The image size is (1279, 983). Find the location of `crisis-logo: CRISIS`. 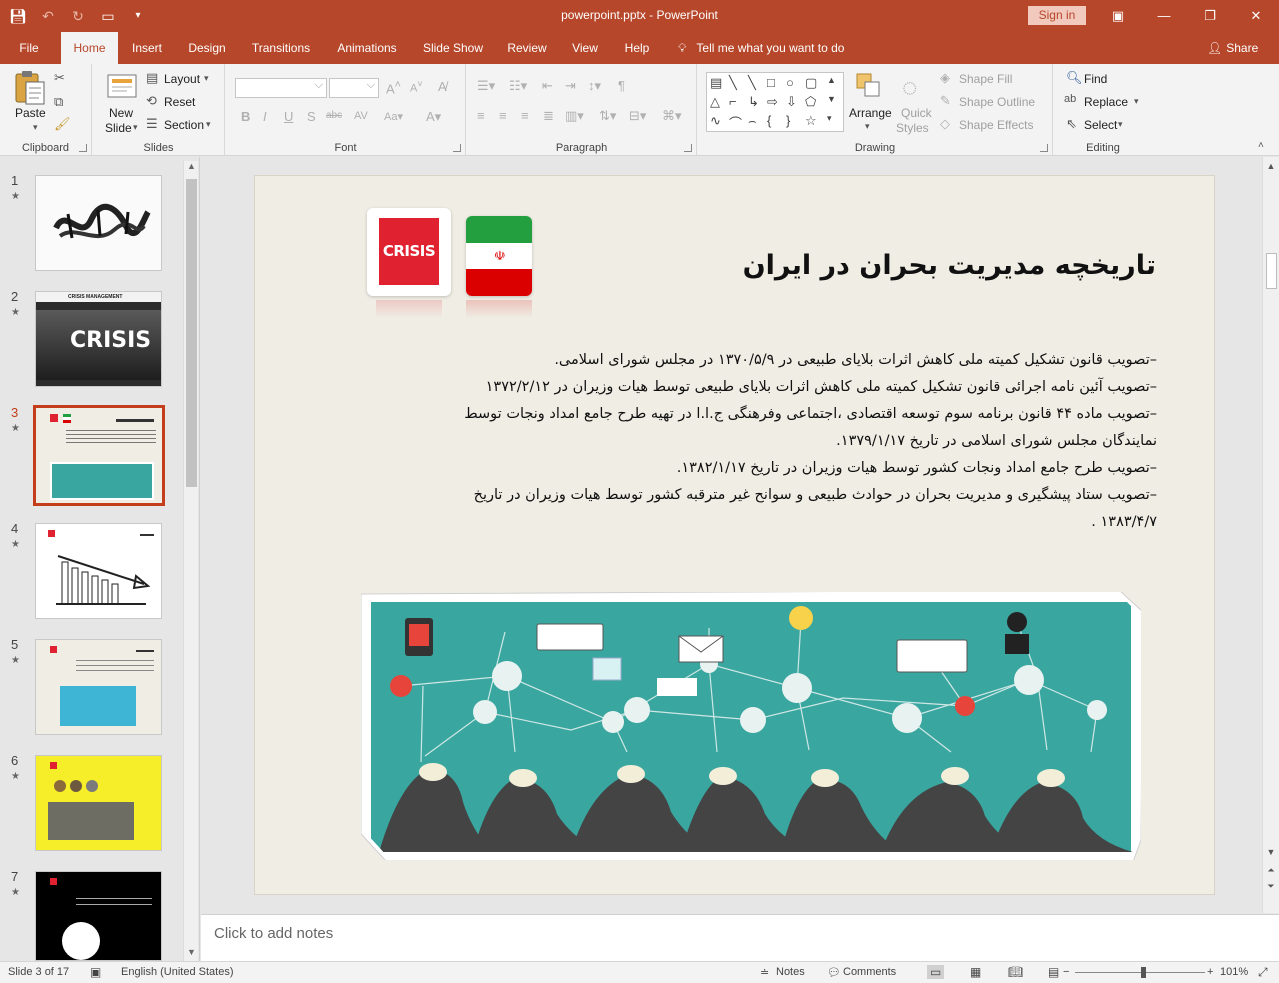

crisis-logo: CRISIS is located at coordinates (409, 252).